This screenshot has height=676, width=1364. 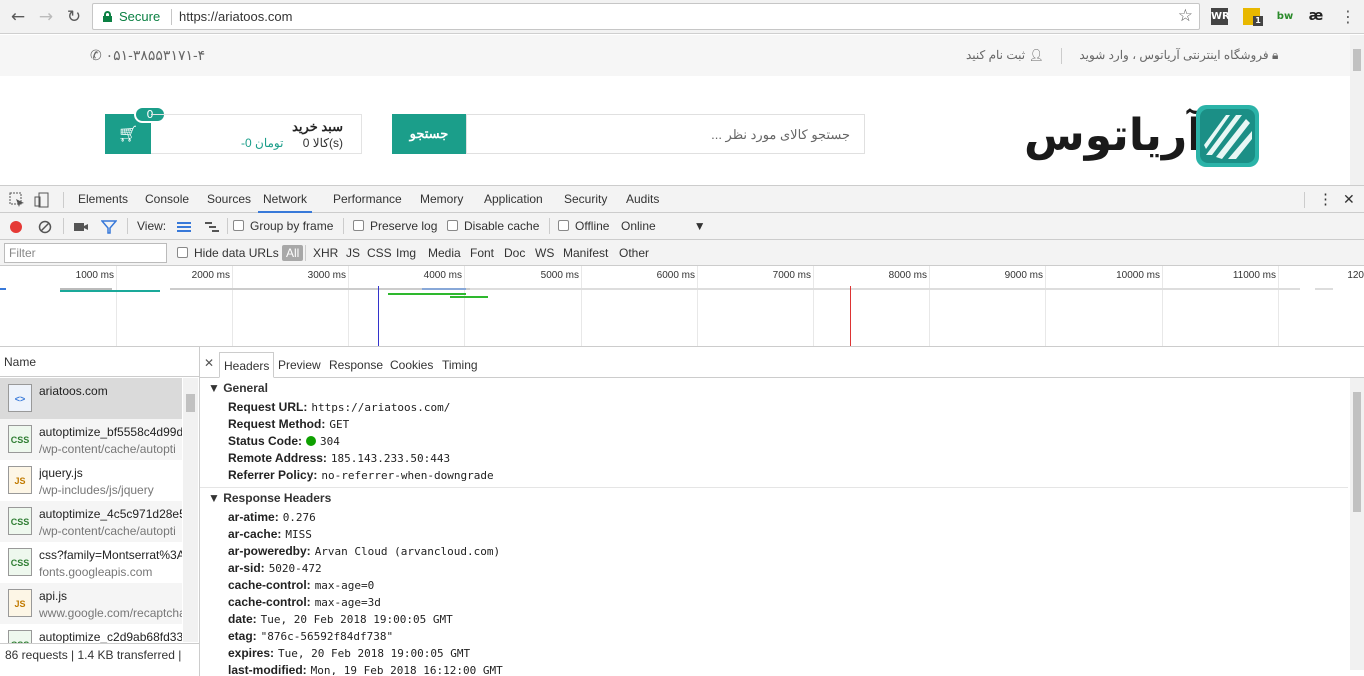 What do you see at coordinates (317, 126) in the screenshot?
I see `cart-title: سبد خرید` at bounding box center [317, 126].